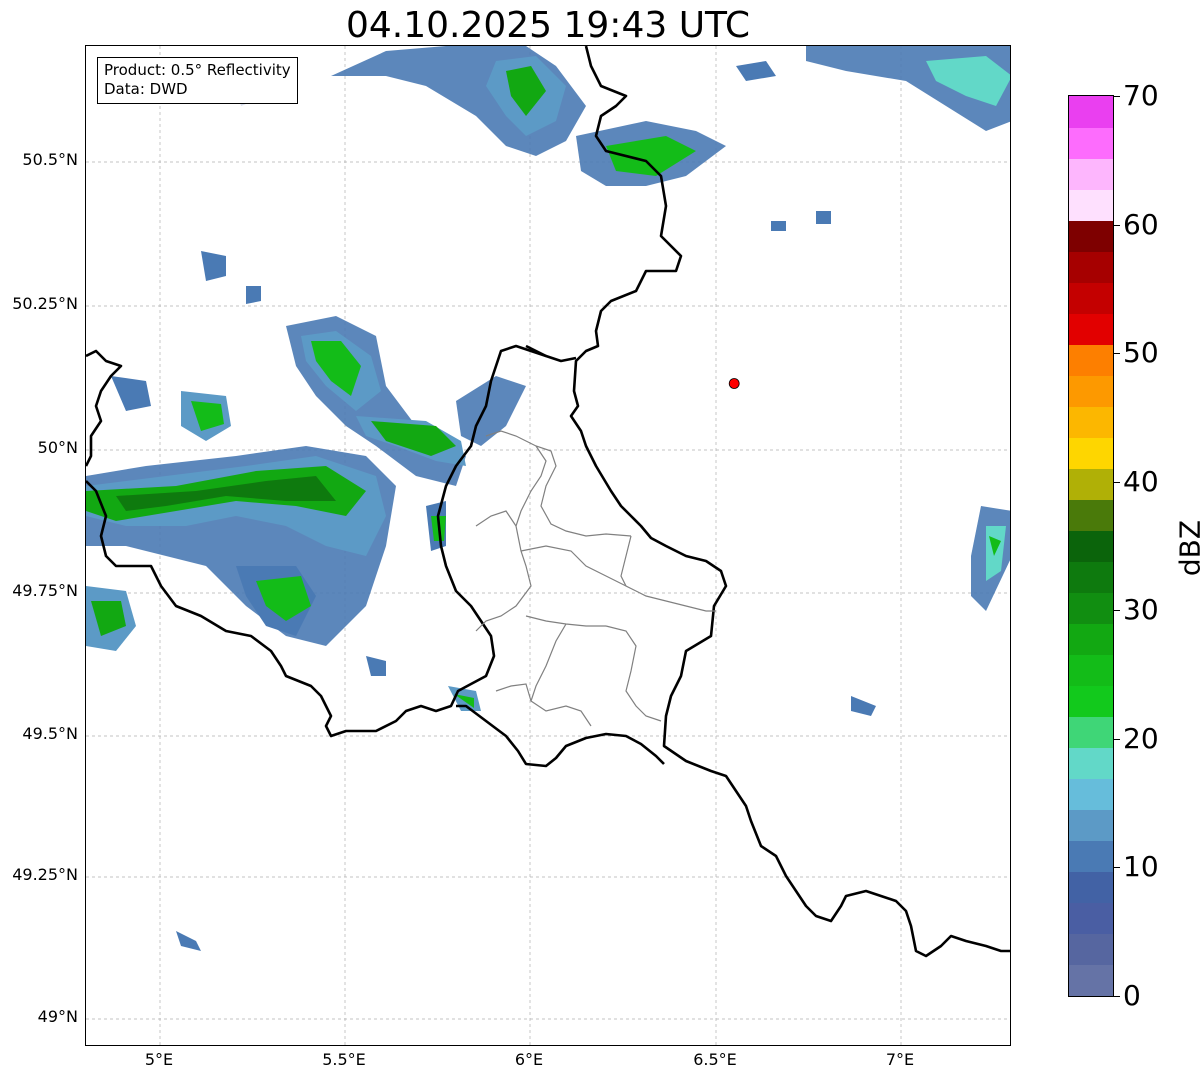 The image size is (1202, 1081). Describe the element at coordinates (344, 1059) in the screenshot. I see `longitude-tick-label: 5.5°E` at that location.